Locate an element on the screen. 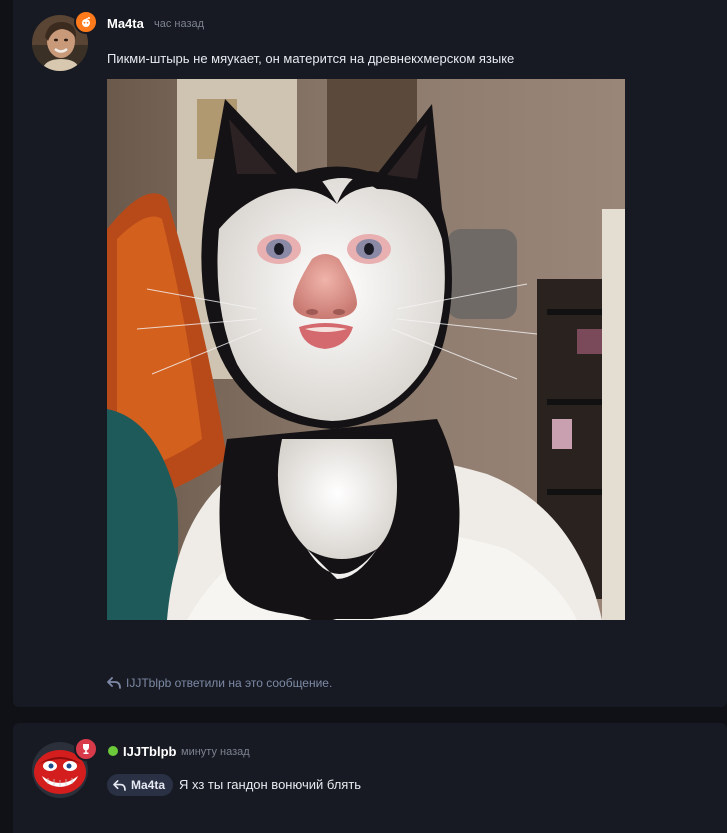  author-name: IJJTblpb is located at coordinates (149, 751).